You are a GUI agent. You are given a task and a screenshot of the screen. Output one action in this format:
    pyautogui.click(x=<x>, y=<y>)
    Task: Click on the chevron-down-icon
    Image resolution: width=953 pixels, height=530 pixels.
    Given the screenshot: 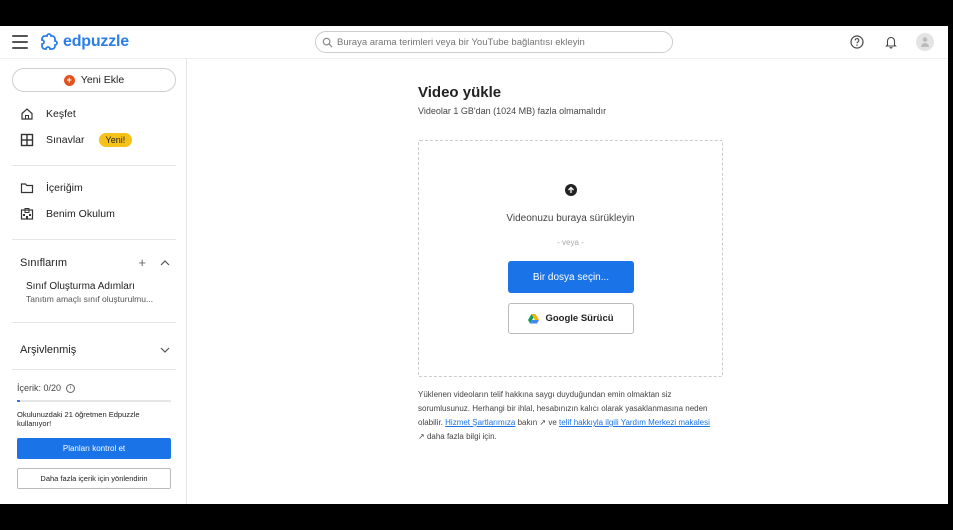 What is the action you would take?
    pyautogui.click(x=165, y=349)
    